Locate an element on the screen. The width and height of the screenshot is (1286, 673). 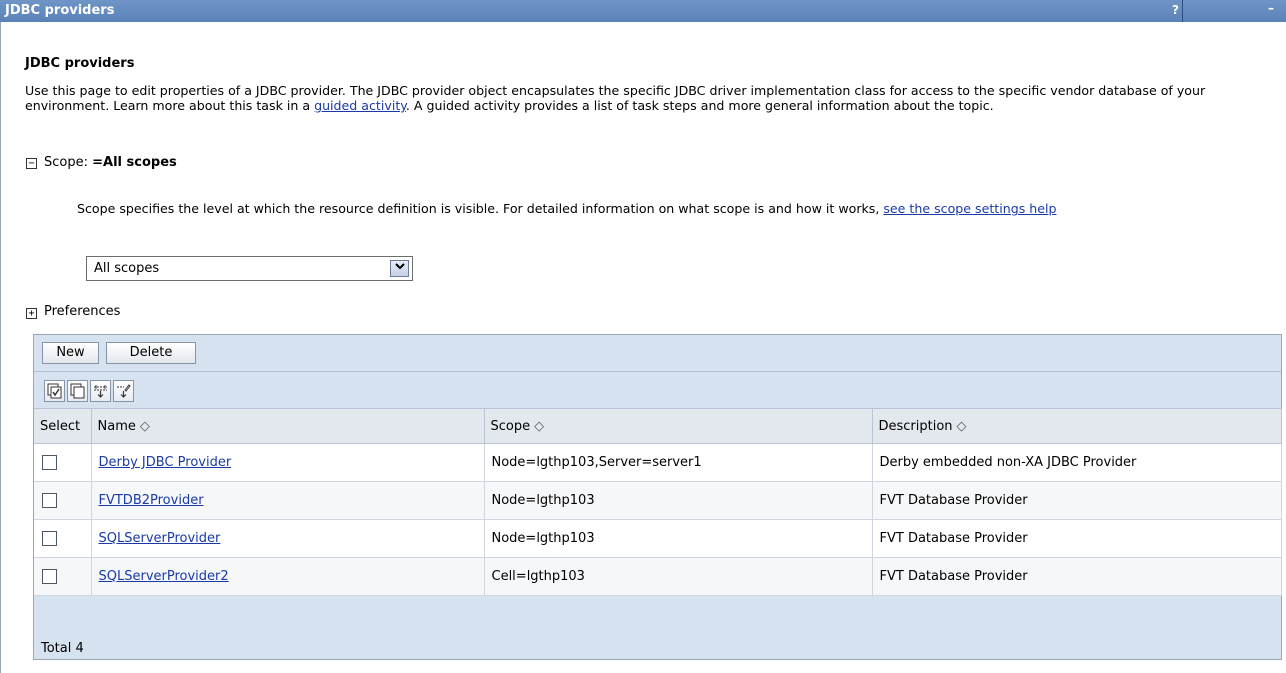
scope-settings-help-link: see the scope settings help is located at coordinates (969, 208).